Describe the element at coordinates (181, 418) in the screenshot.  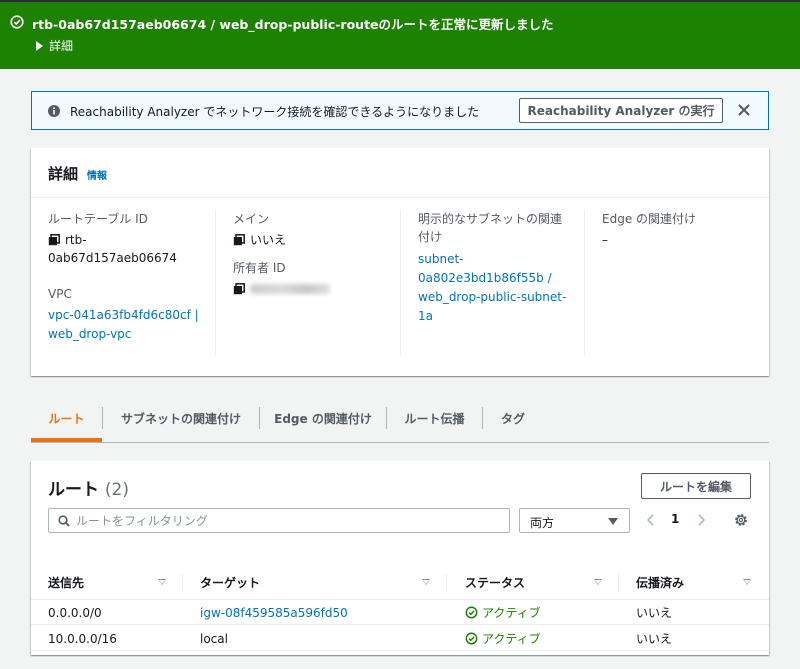
I see `tab-subnet-associations: サブネットの関連付け` at that location.